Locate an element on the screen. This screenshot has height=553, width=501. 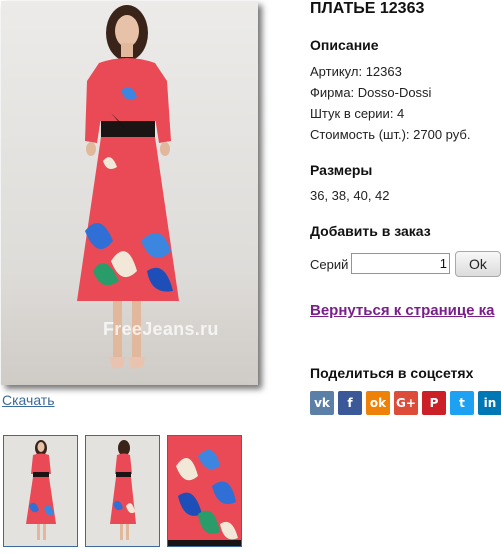
thumbnail-side is located at coordinates (122, 491).